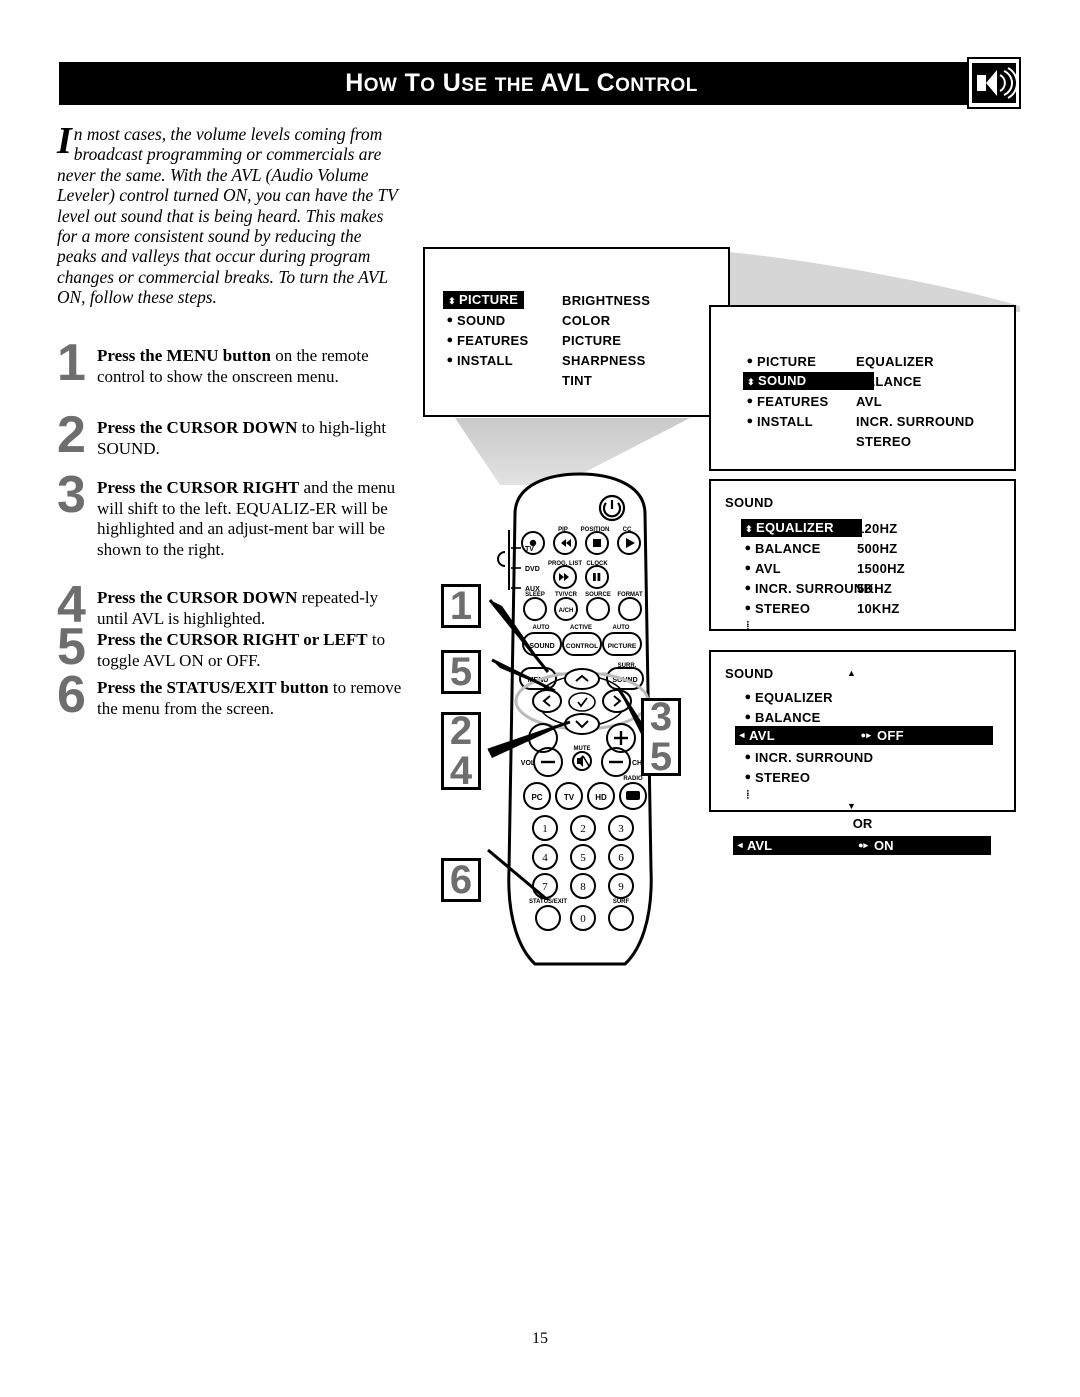 The width and height of the screenshot is (1080, 1397). I want to click on osd-value: 10KHZ, so click(878, 608).